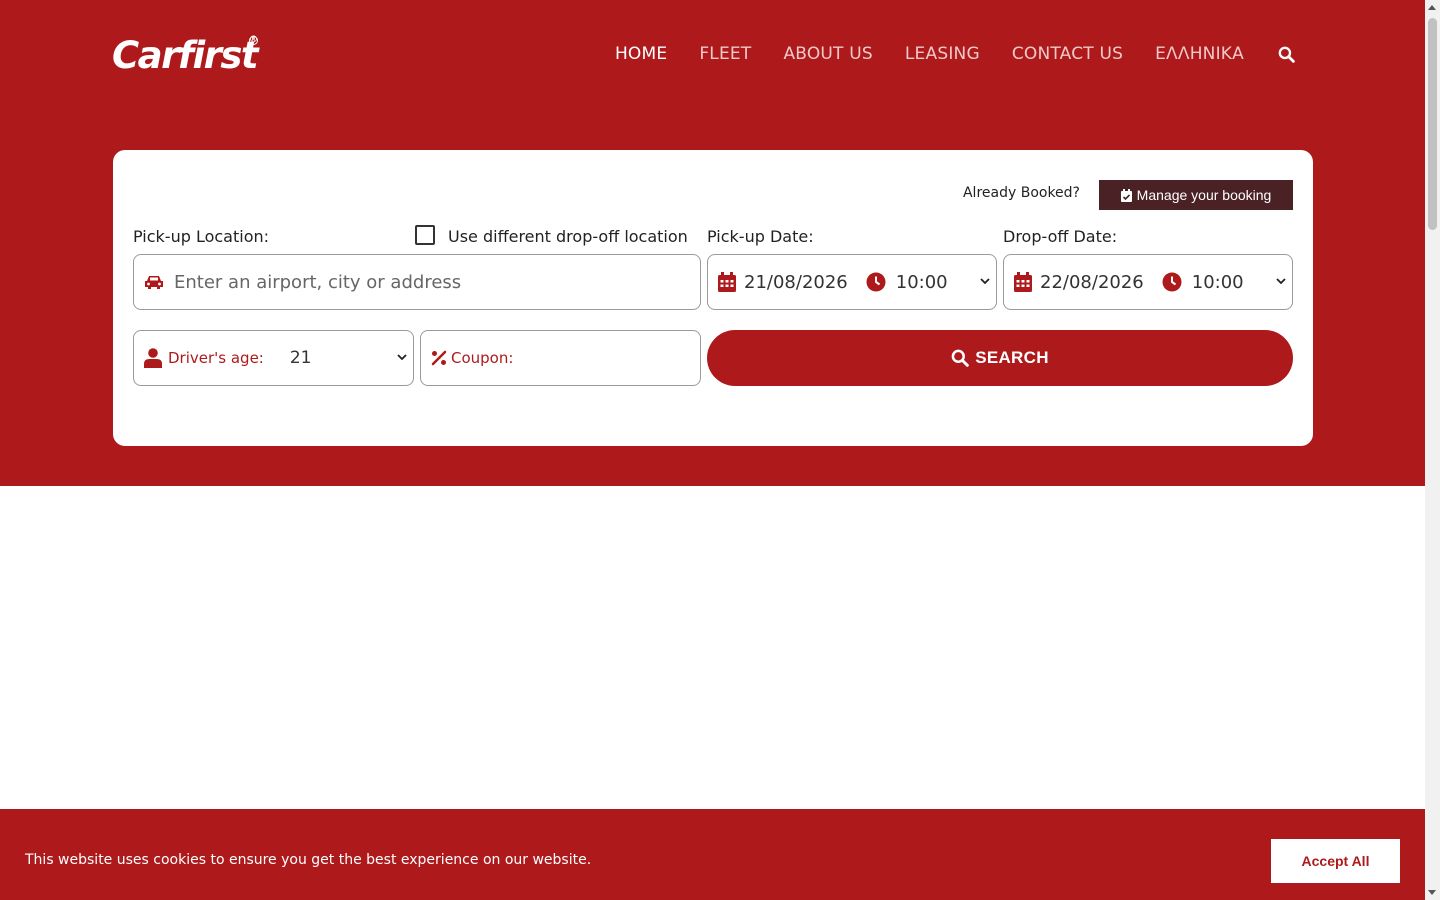 The image size is (1440, 900). What do you see at coordinates (1432, 124) in the screenshot?
I see `scrollbar-thumb` at bounding box center [1432, 124].